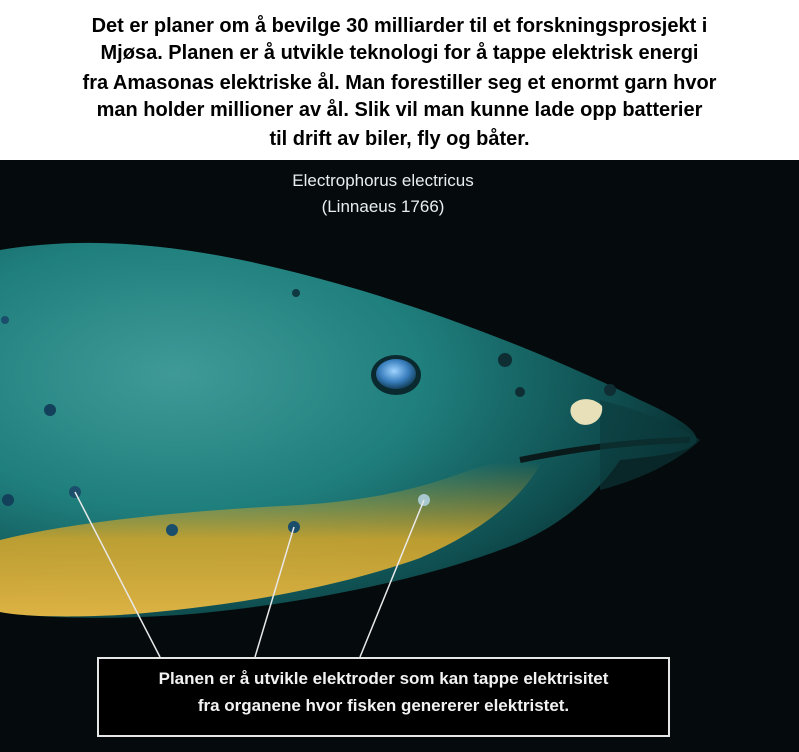 Image resolution: width=799 pixels, height=752 pixels. I want to click on species-author: (Linnaeus 1766), so click(383, 206).